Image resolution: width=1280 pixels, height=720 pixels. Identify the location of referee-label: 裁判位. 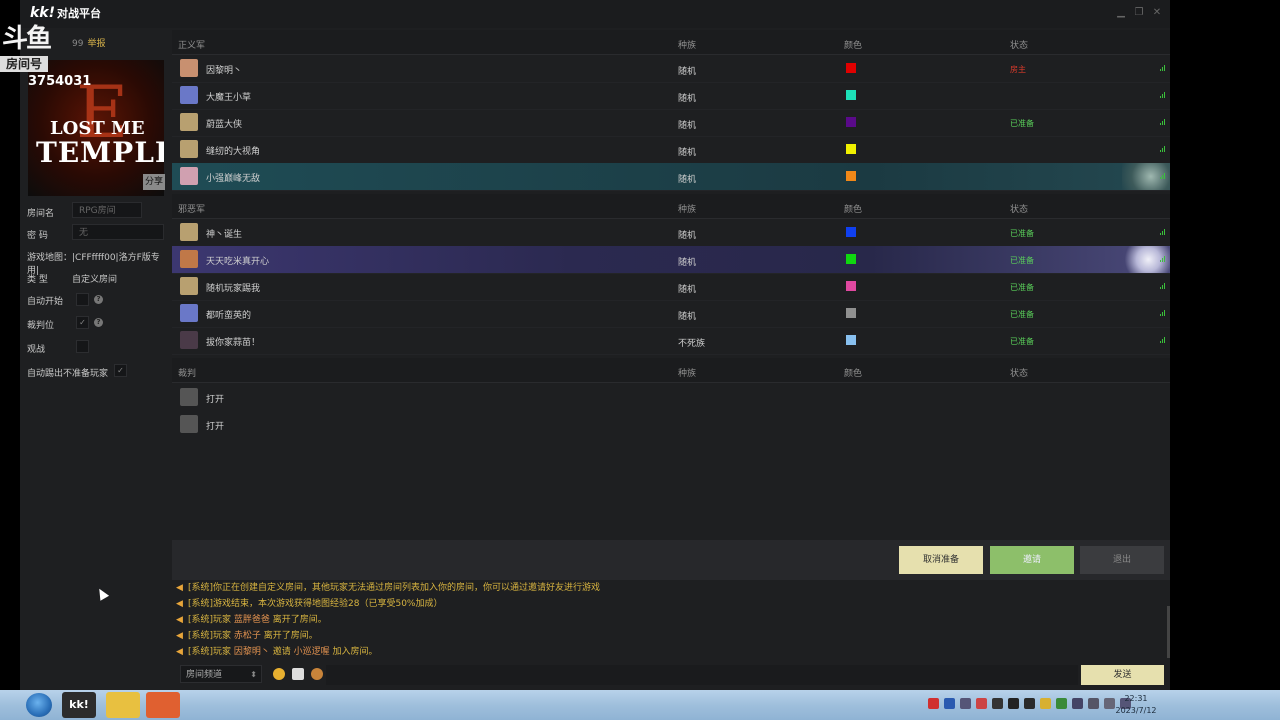
(41, 326).